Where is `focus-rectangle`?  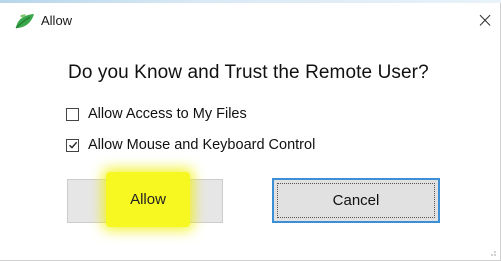 focus-rectangle is located at coordinates (356, 200).